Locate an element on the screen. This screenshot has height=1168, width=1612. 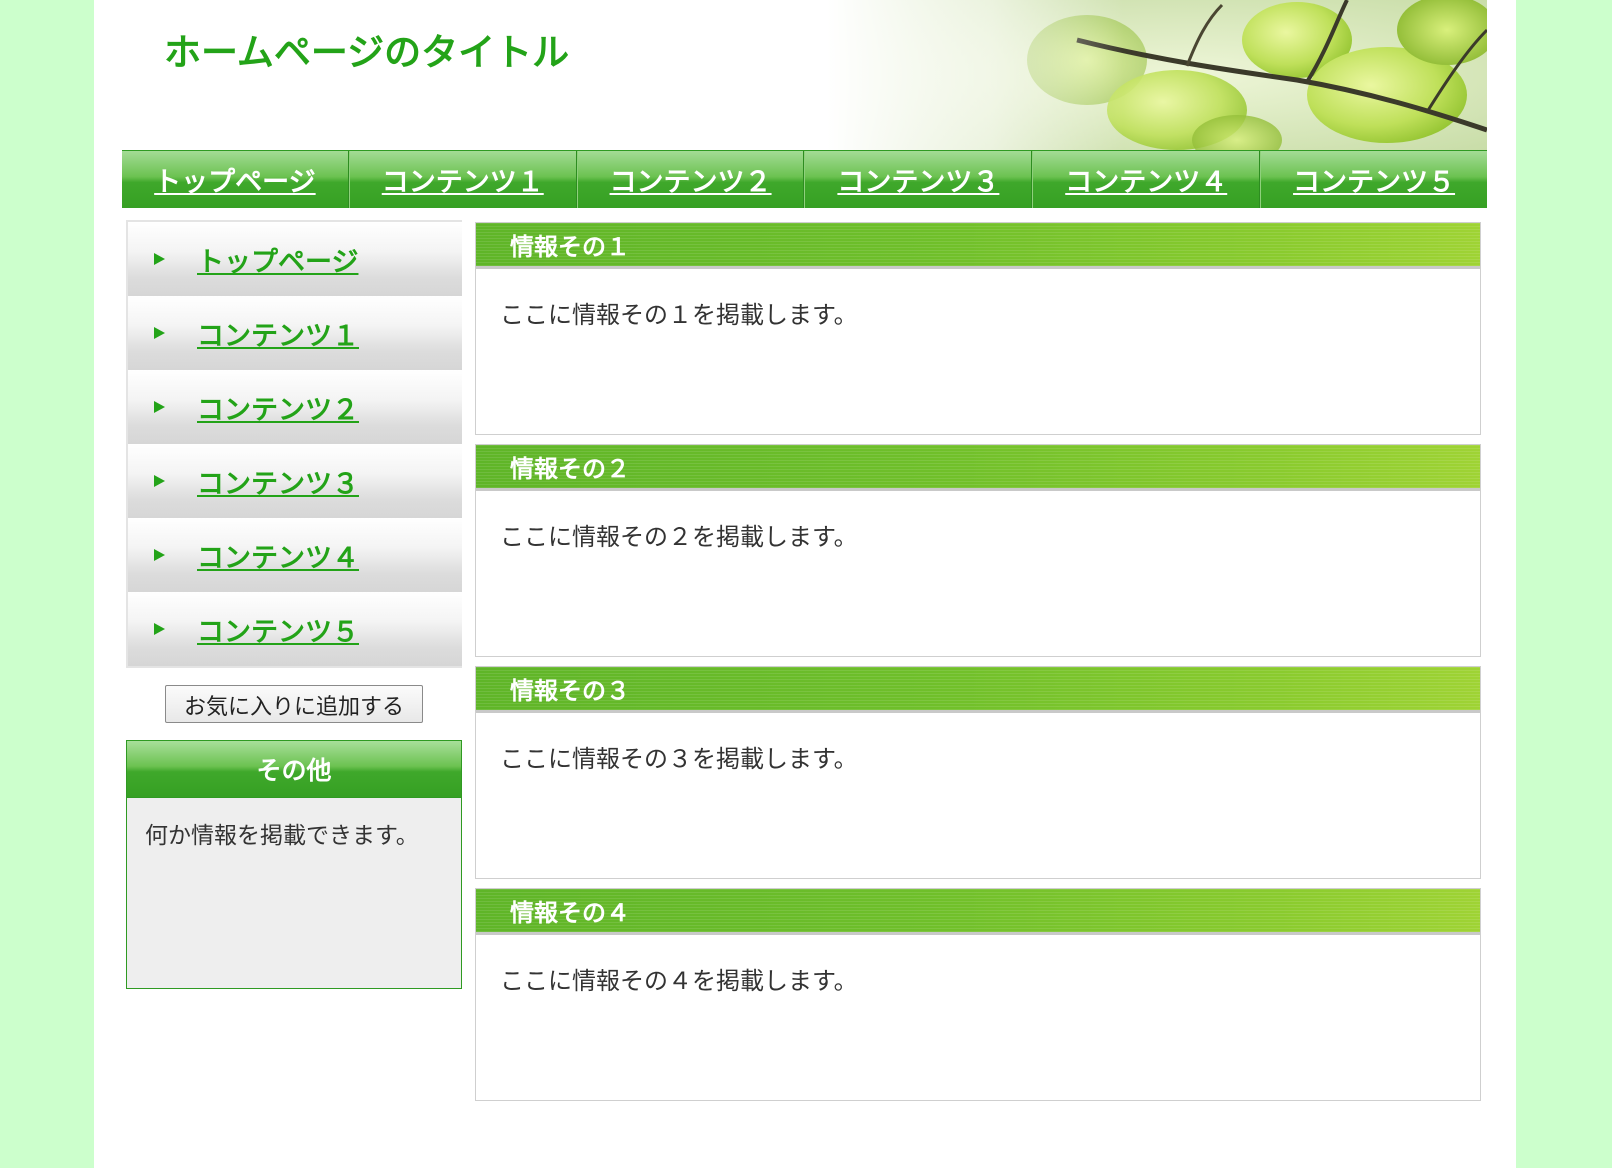
info-section-body: ここに情報その３を掲載します。 is located at coordinates (679, 759).